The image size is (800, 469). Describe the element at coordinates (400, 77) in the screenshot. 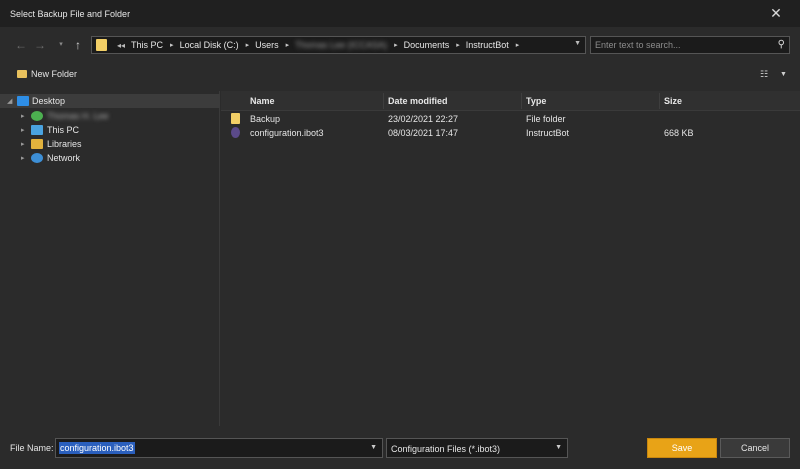

I see `toolbar: New Folder ☷ ▼` at that location.